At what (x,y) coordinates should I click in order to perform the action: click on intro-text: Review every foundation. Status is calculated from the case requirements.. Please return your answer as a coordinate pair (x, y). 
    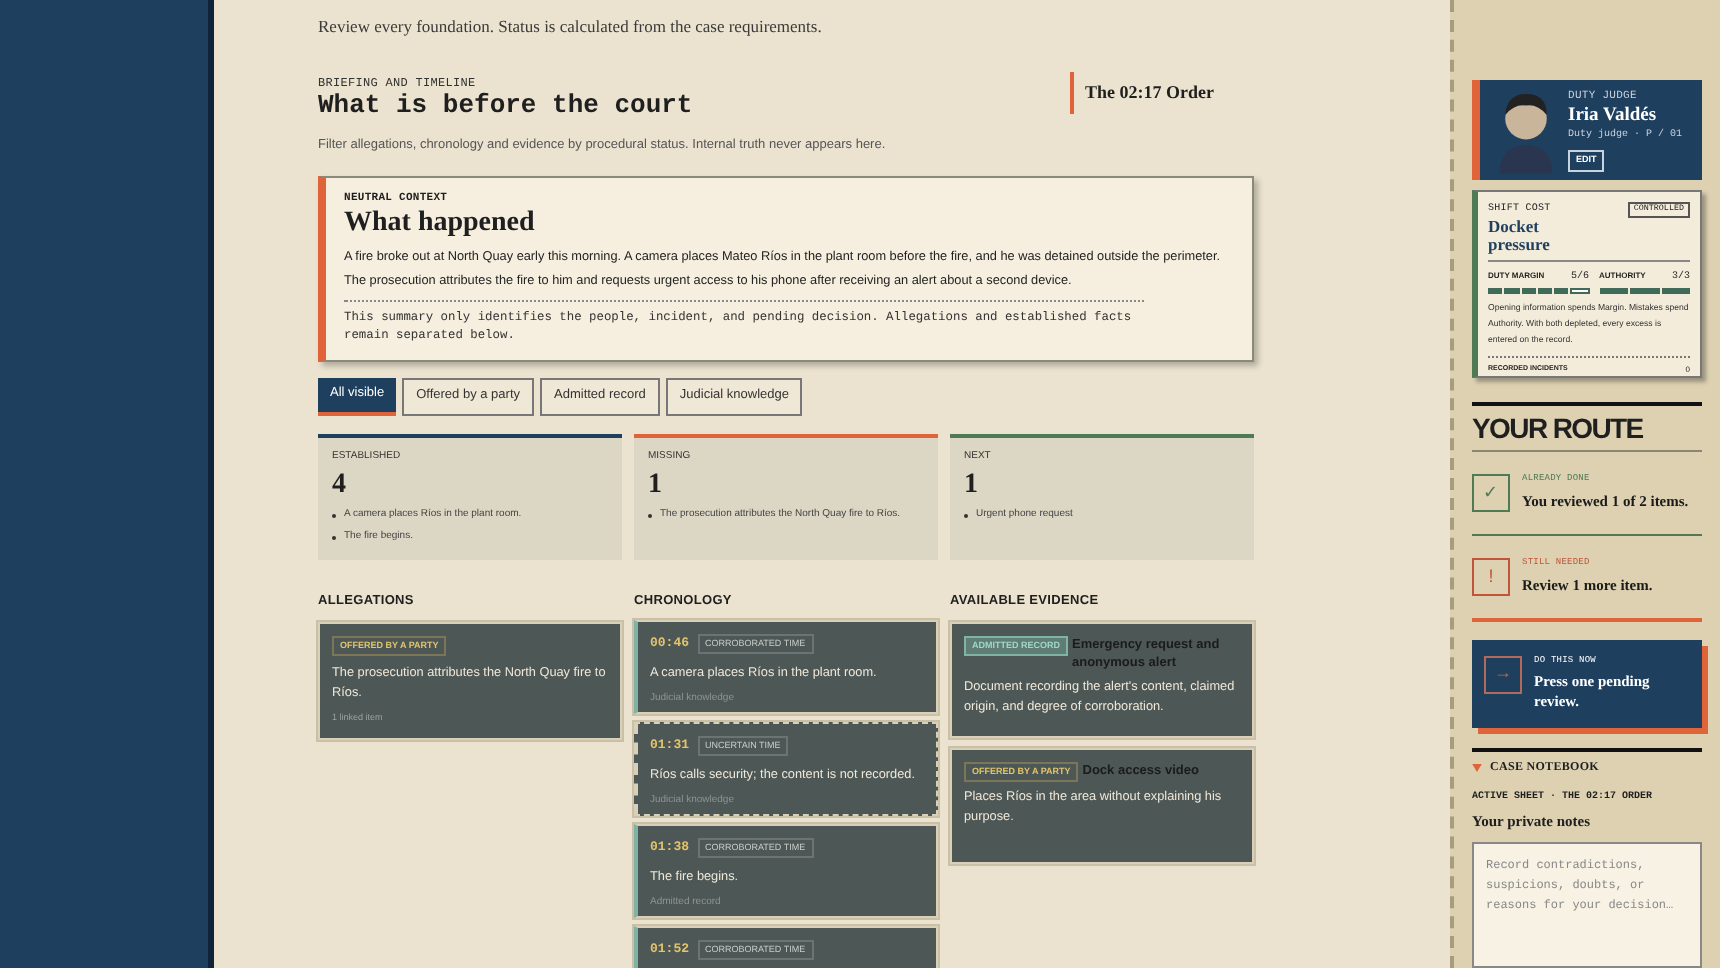
    Looking at the image, I should click on (570, 27).